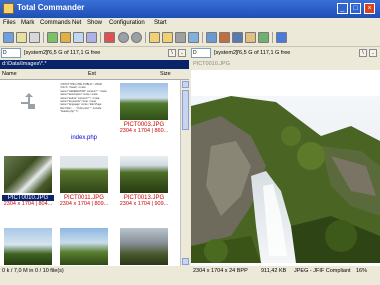 The width and height of the screenshot is (380, 285). I want to click on left-root-button: \, so click(172, 53).